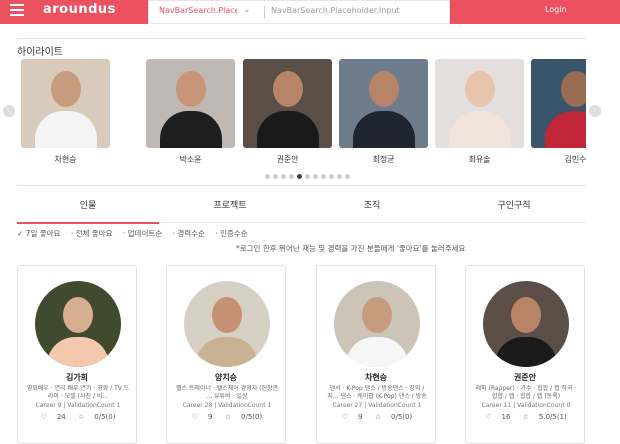 The image size is (620, 444). What do you see at coordinates (377, 405) in the screenshot?
I see `person-career: Career 27 | ValidationCount 1` at bounding box center [377, 405].